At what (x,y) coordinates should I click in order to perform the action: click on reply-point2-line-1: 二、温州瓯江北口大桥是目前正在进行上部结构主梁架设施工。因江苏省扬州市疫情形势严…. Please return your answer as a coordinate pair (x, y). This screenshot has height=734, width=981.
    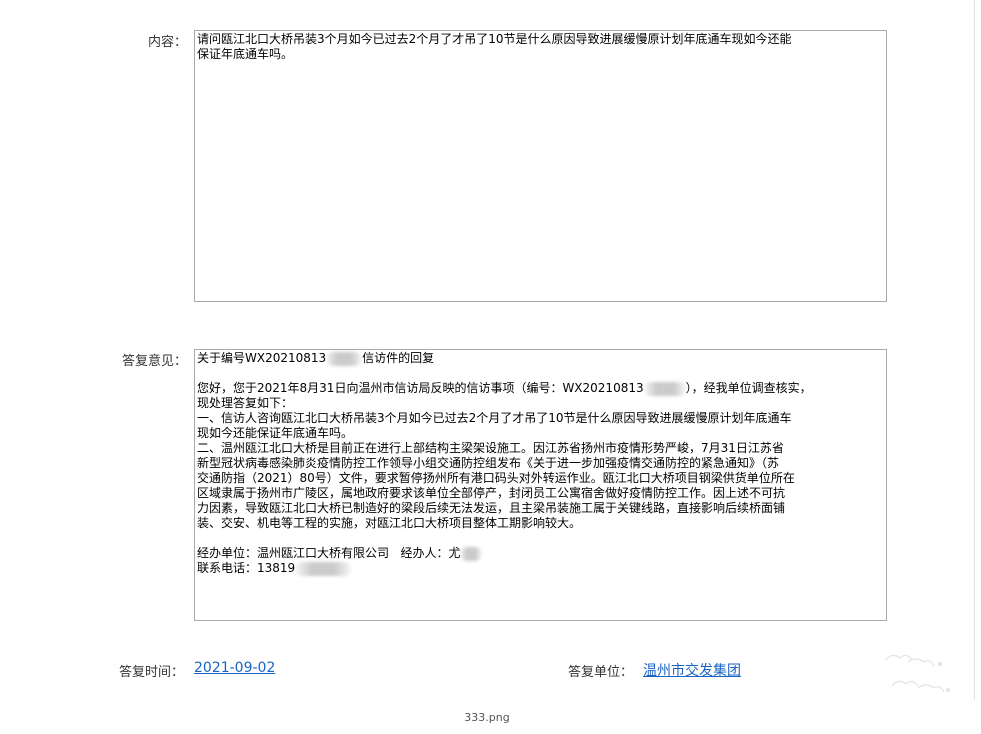
    Looking at the image, I should click on (490, 448).